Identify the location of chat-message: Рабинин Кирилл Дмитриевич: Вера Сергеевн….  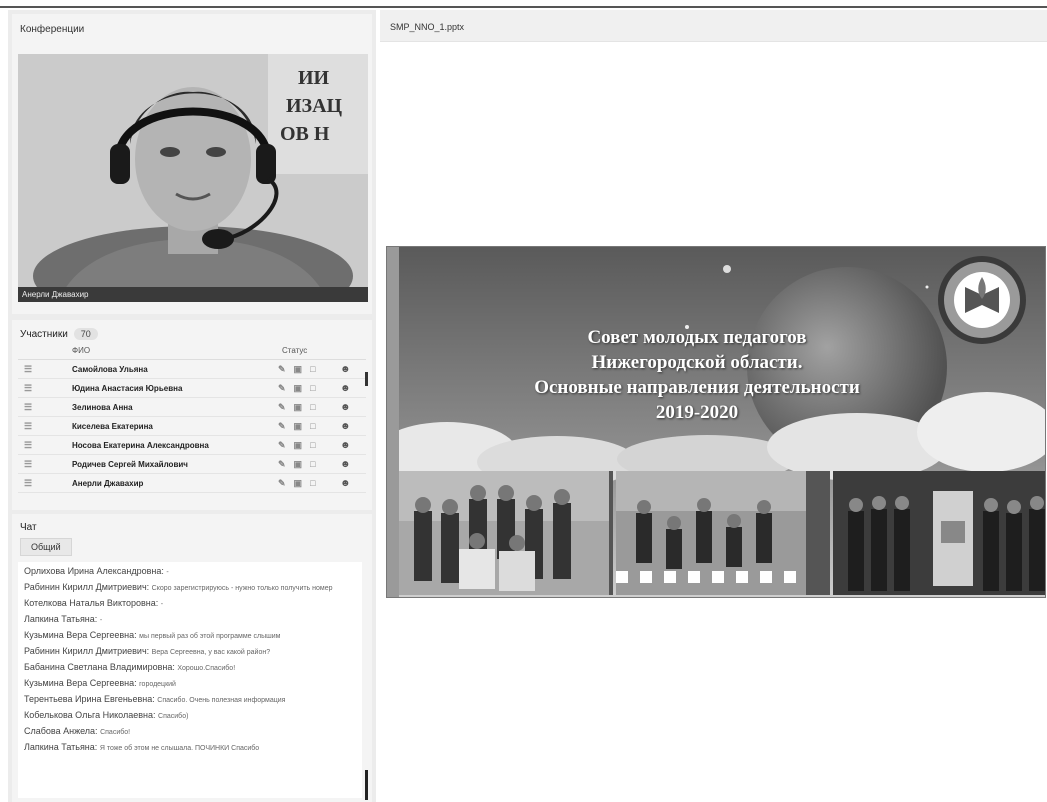
(190, 652).